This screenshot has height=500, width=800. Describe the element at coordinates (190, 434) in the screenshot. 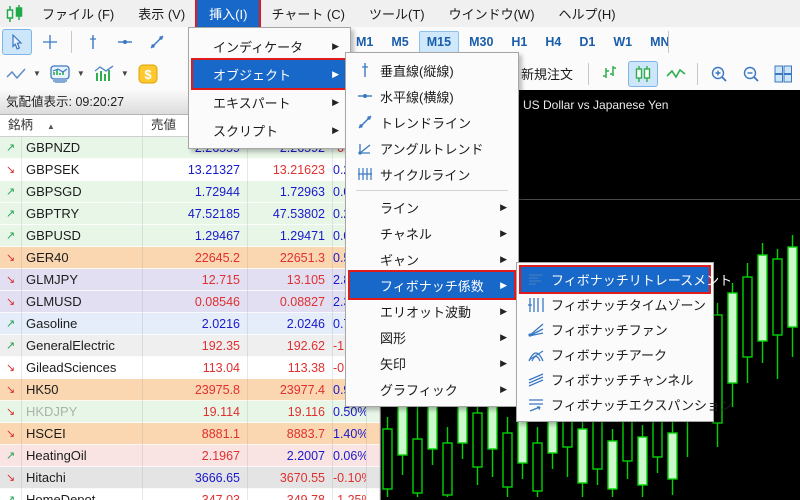

I see `table-row: ↘ HSCEI 8881.1 8883.7 1.40%` at that location.